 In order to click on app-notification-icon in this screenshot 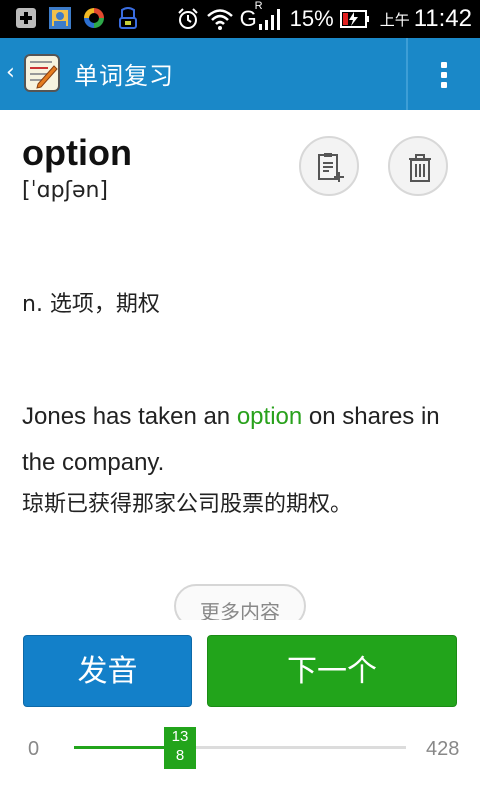, I will do `click(128, 18)`.